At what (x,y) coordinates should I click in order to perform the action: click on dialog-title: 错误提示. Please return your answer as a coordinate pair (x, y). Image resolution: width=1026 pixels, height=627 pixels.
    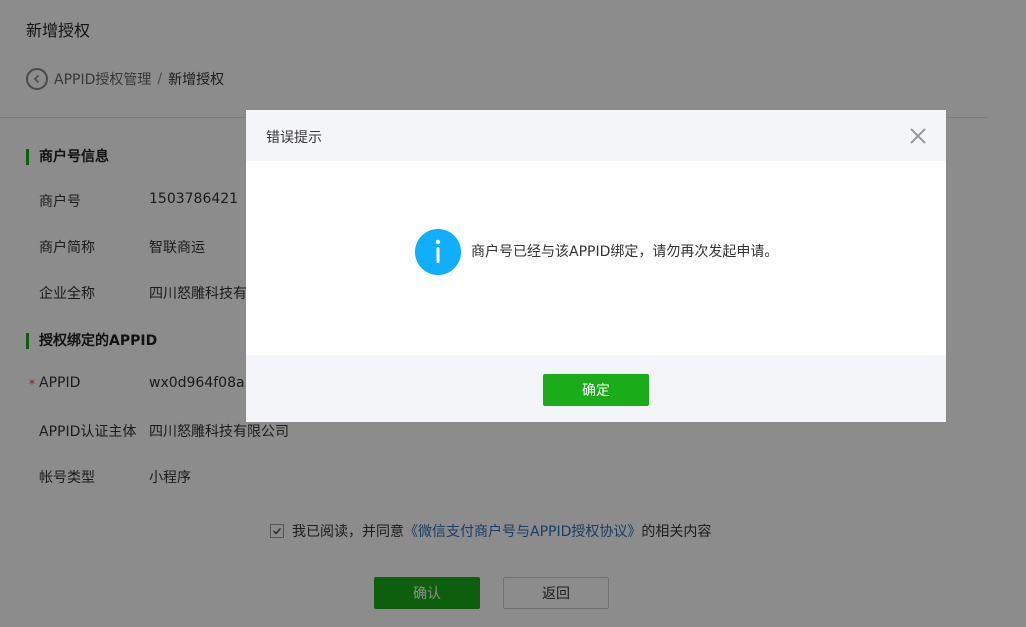
    Looking at the image, I should click on (294, 138).